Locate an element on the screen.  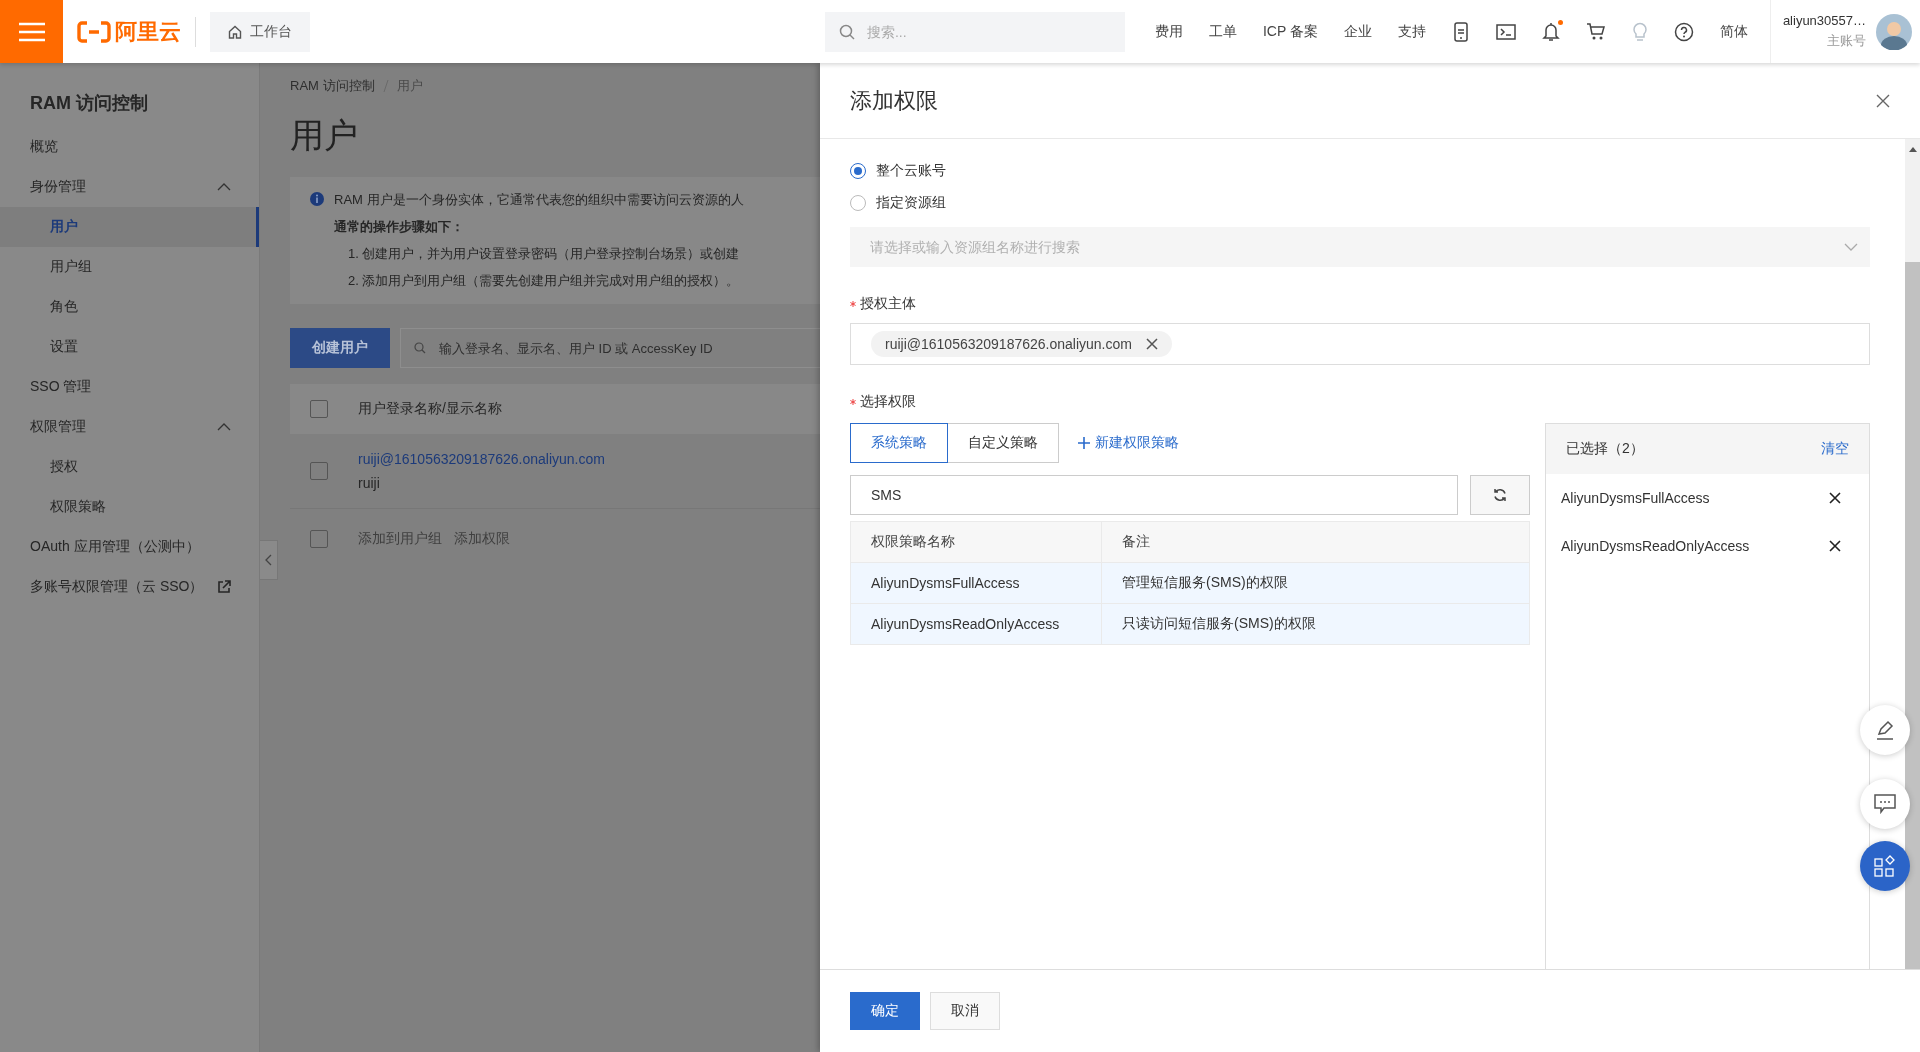
bracket-logo-icon is located at coordinates (94, 31).